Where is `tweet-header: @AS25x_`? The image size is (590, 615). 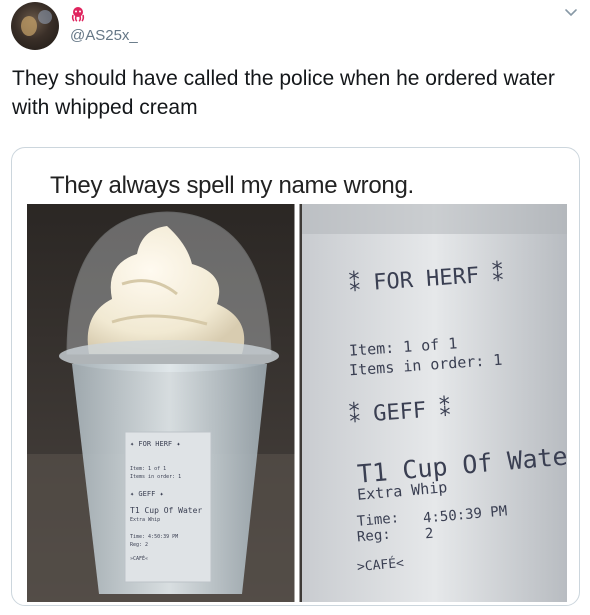
tweet-header: @AS25x_ is located at coordinates (295, 29).